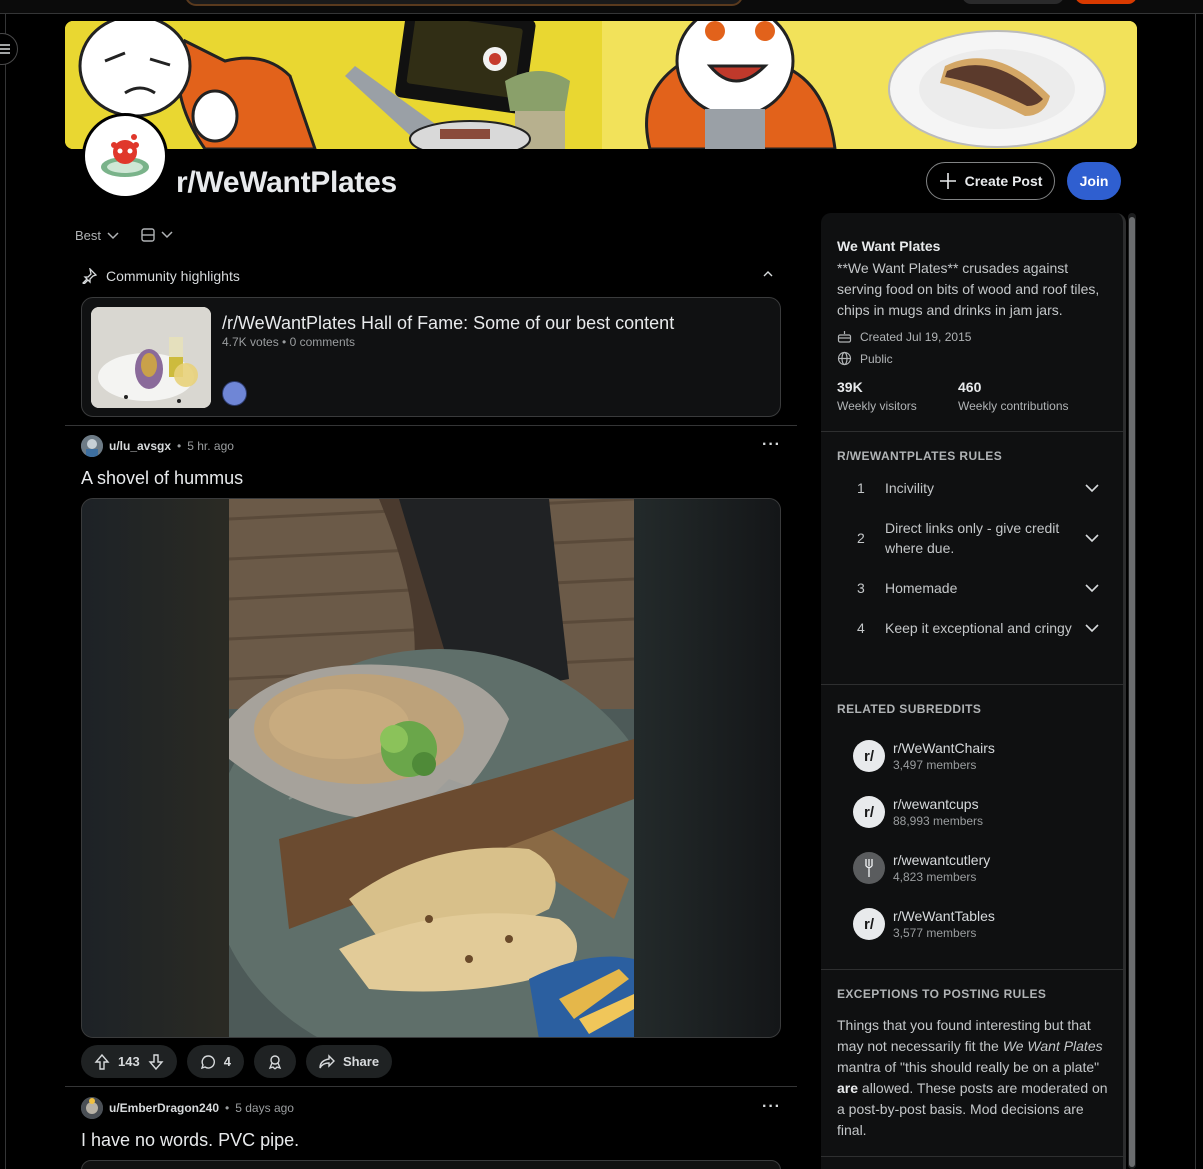 The height and width of the screenshot is (1169, 1203). Describe the element at coordinates (1094, 181) in the screenshot. I see `join-button: Join` at that location.